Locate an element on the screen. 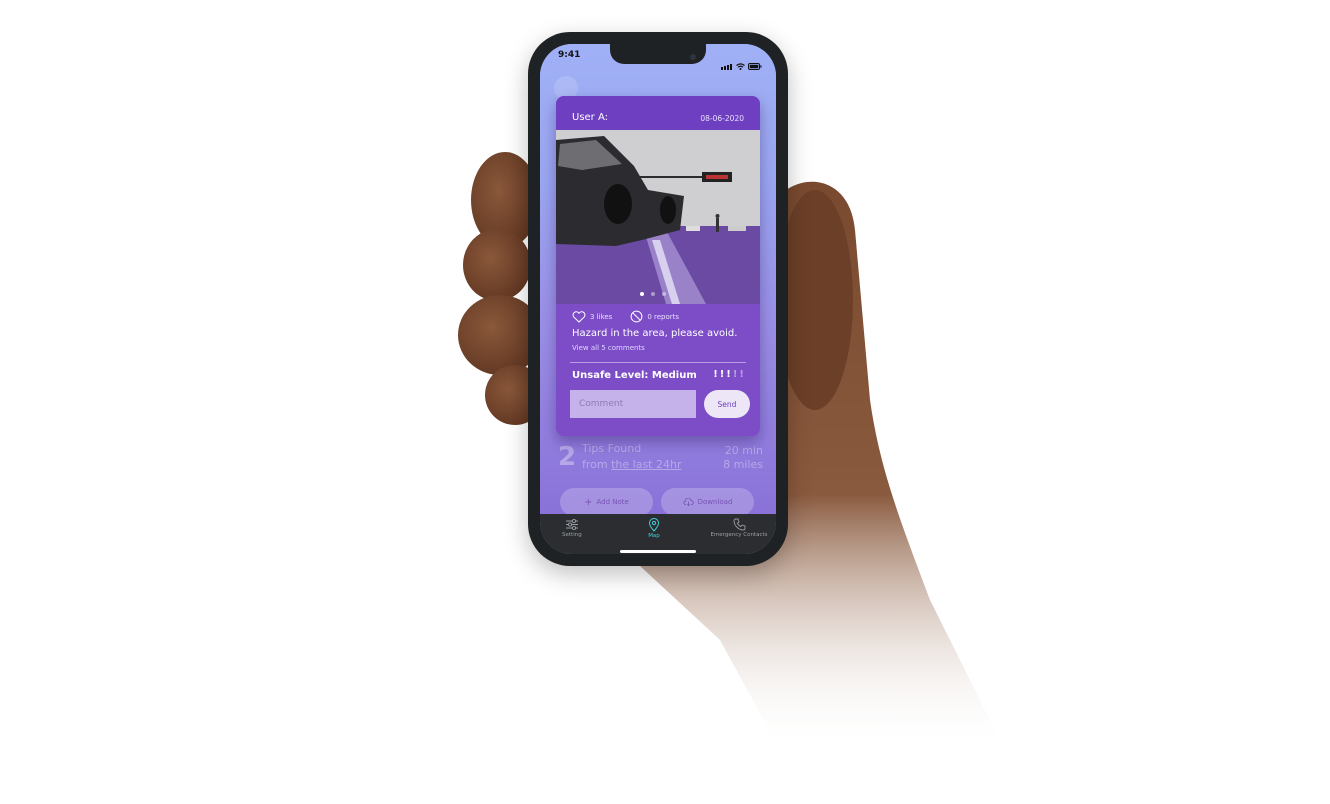 Image resolution: width=1330 pixels, height=804 pixels. tab-map-label: Map is located at coordinates (654, 536).